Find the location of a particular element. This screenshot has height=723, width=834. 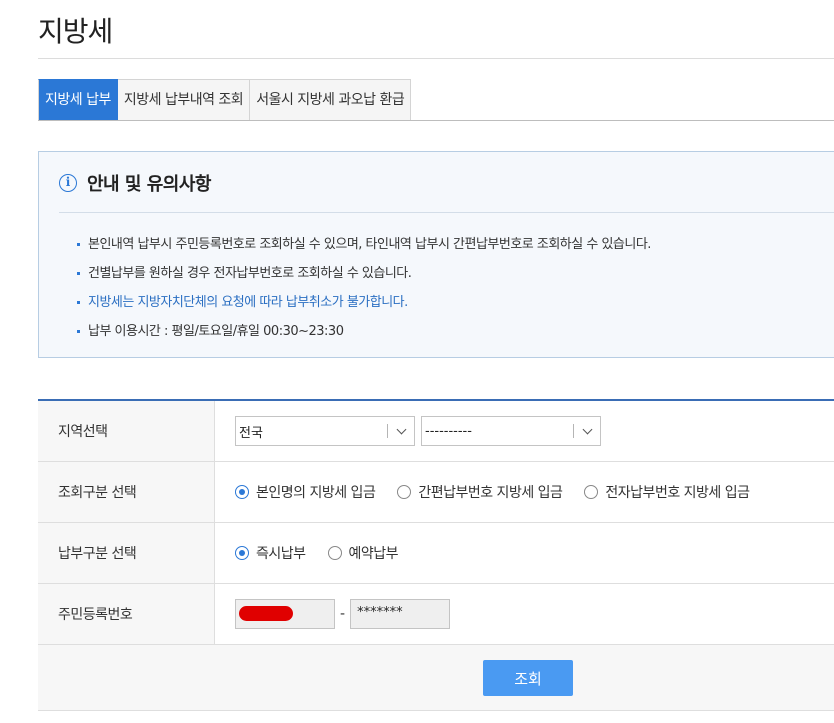

ssn-label: 주민등록번호 is located at coordinates (126, 614).